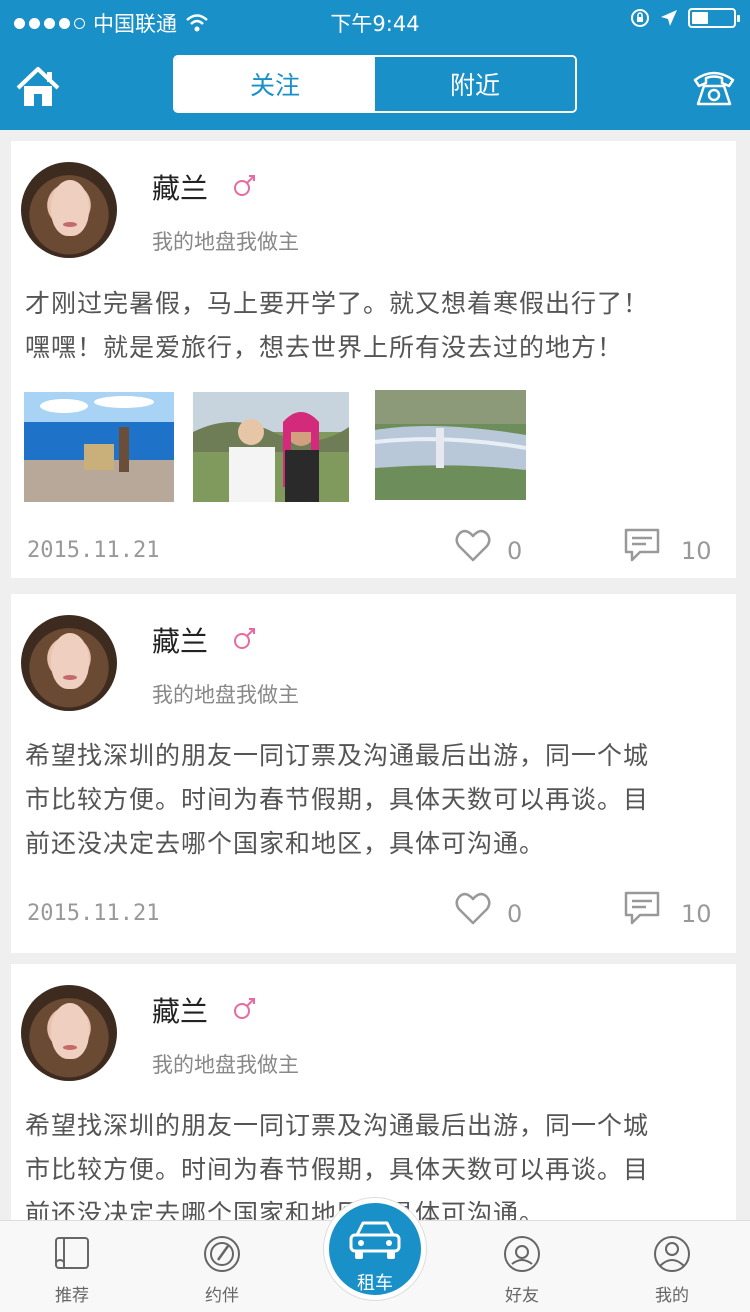 This screenshot has height=1312, width=750. Describe the element at coordinates (672, 1254) in the screenshot. I see `user-icon` at that location.